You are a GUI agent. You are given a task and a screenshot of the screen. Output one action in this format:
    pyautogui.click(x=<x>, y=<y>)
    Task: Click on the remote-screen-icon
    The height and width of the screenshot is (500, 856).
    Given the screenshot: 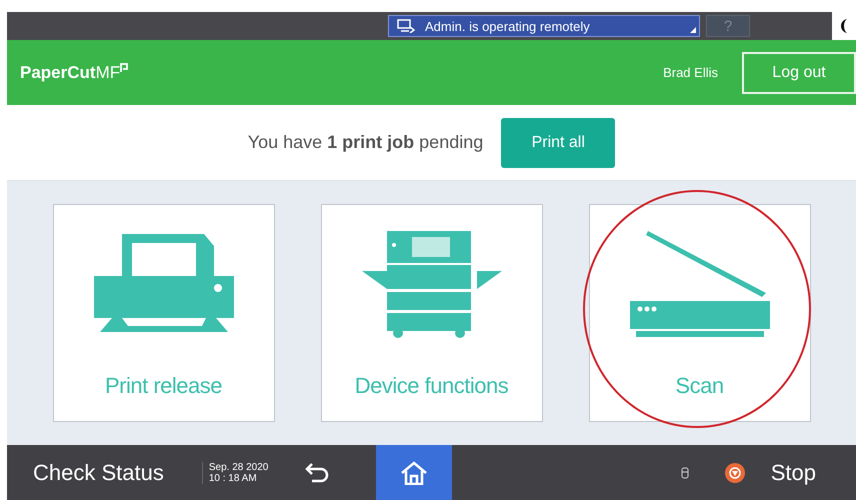 What is the action you would take?
    pyautogui.click(x=406, y=26)
    